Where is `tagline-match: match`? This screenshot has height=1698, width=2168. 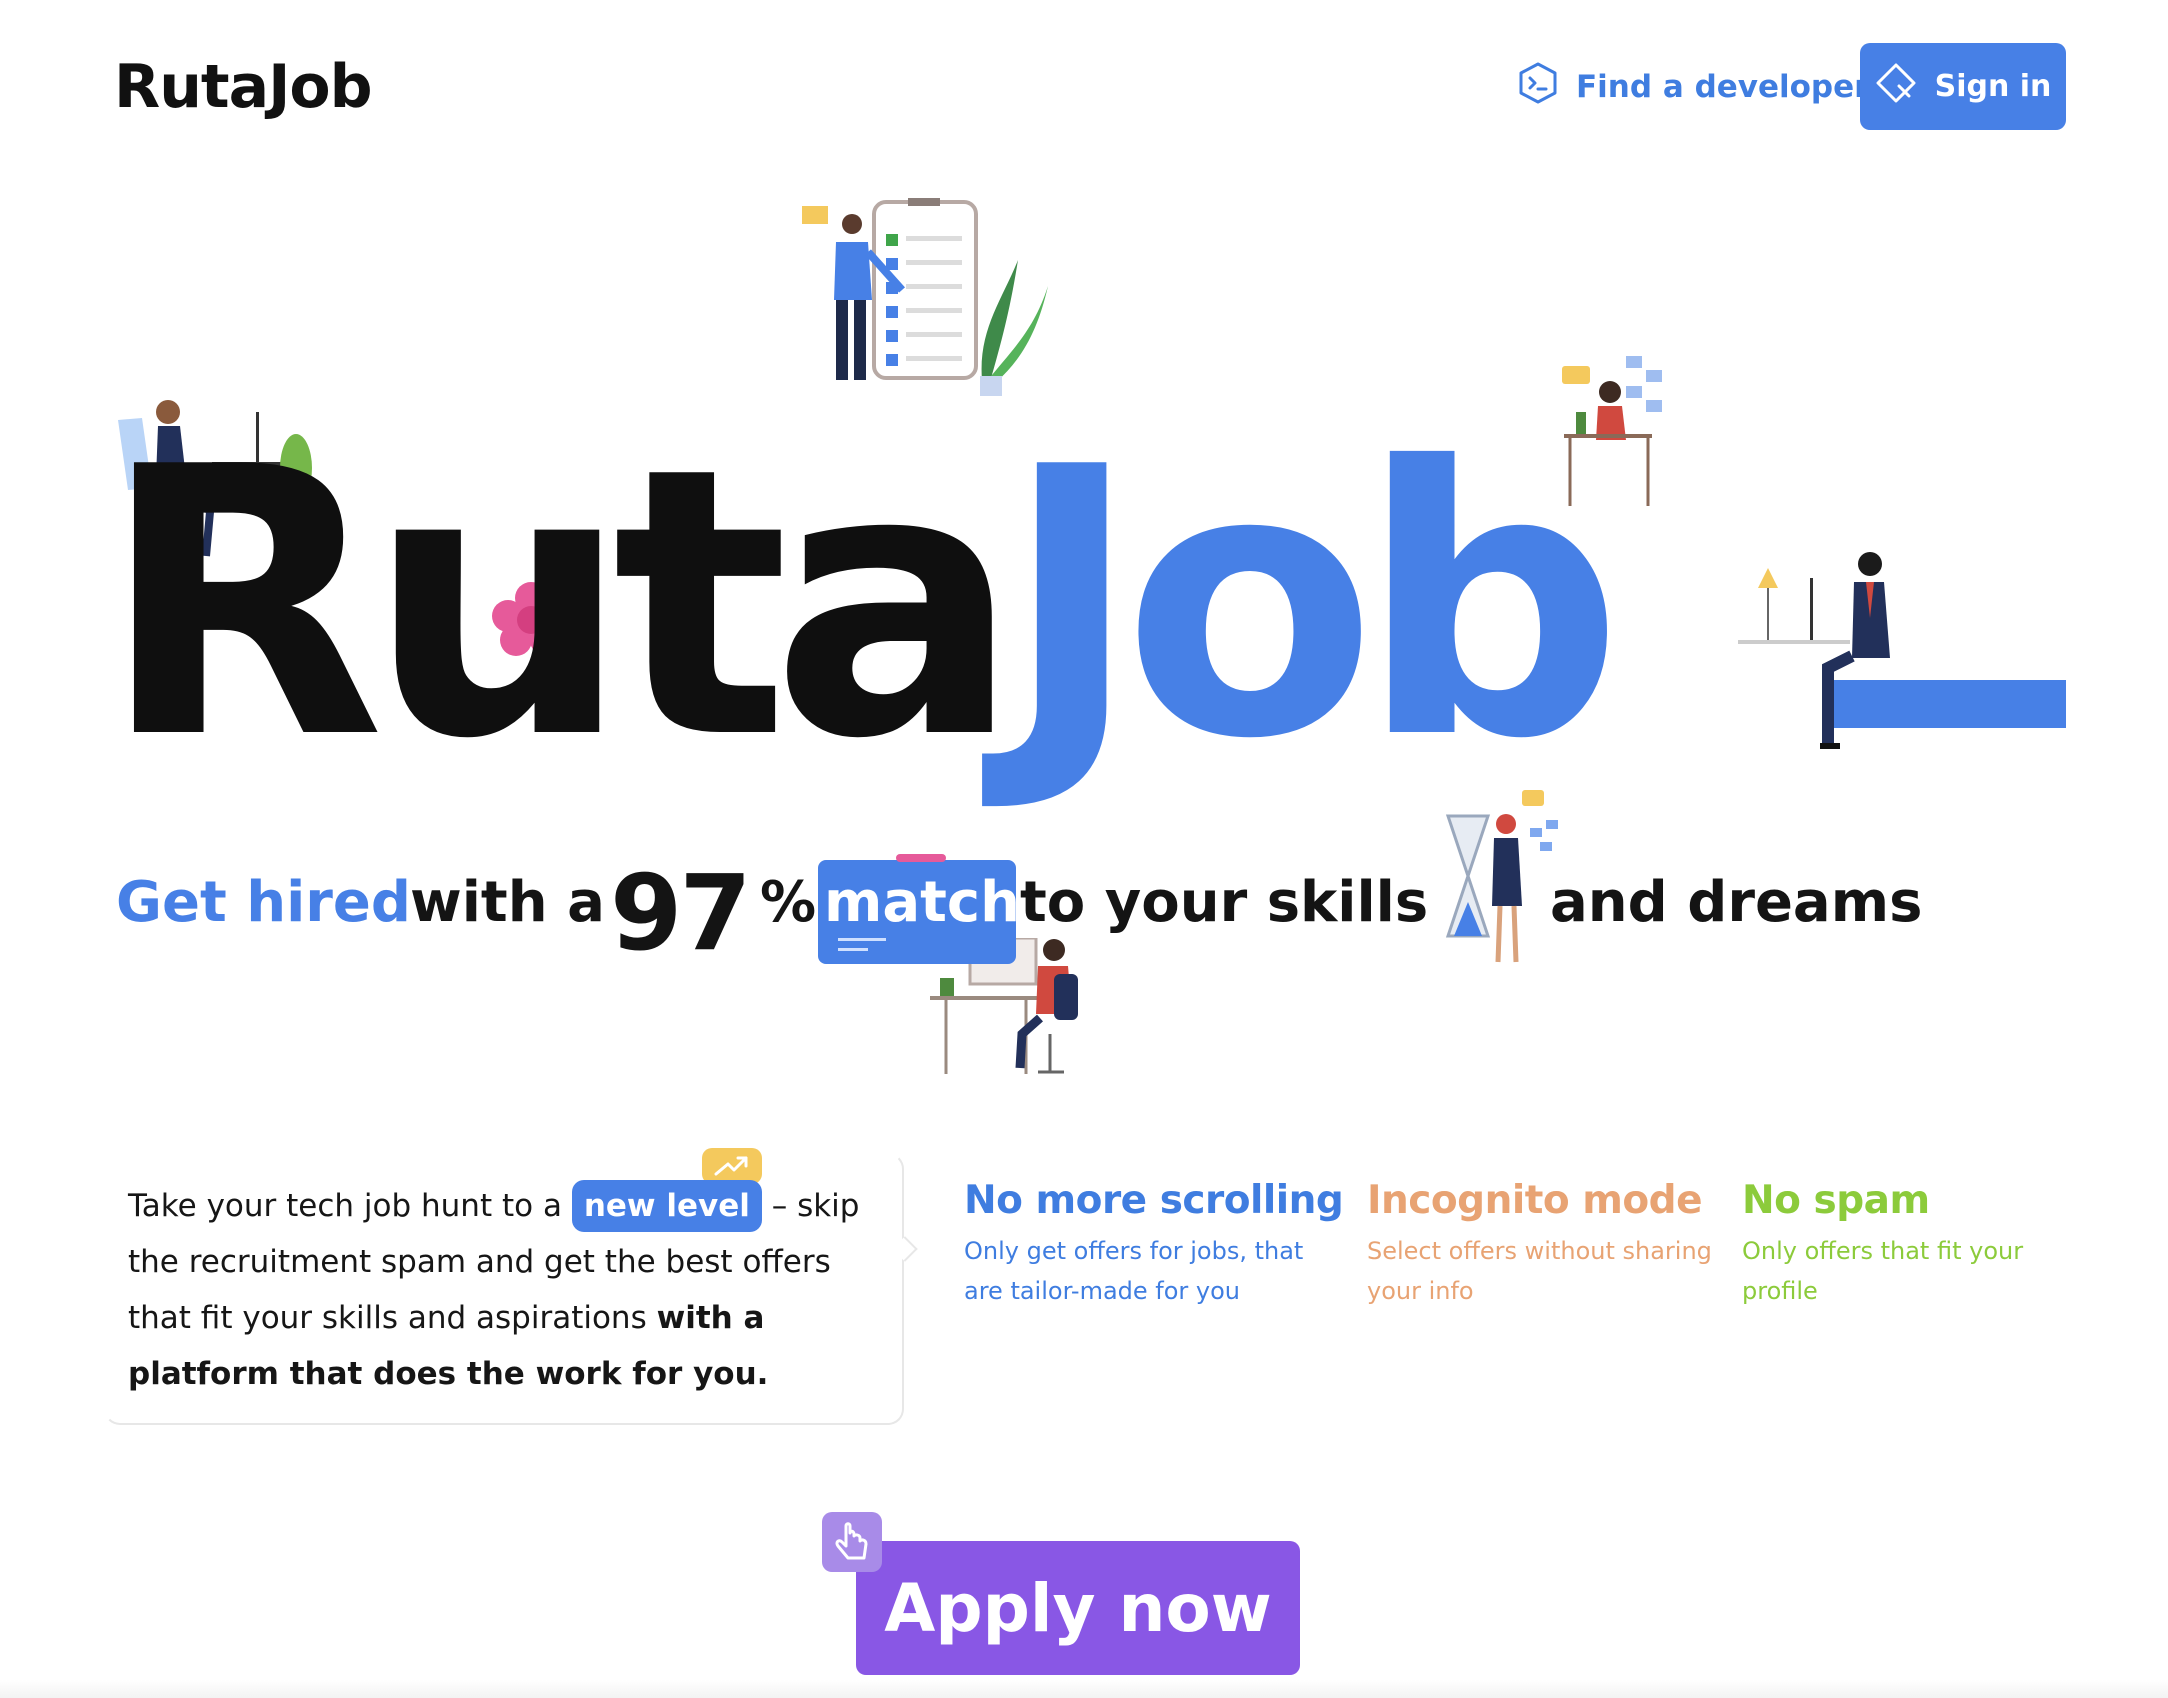
tagline-match: match is located at coordinates (922, 902).